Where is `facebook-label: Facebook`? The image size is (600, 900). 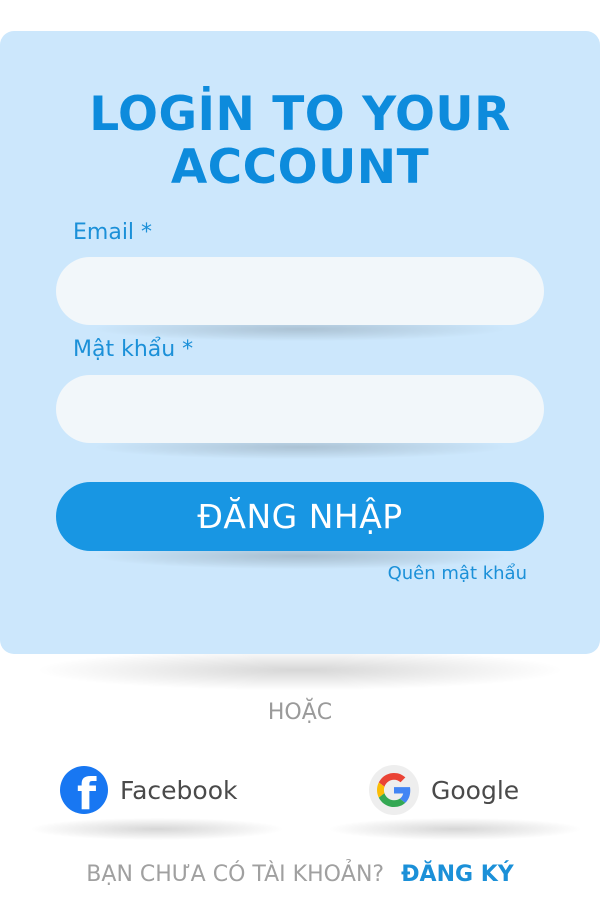 facebook-label: Facebook is located at coordinates (179, 790).